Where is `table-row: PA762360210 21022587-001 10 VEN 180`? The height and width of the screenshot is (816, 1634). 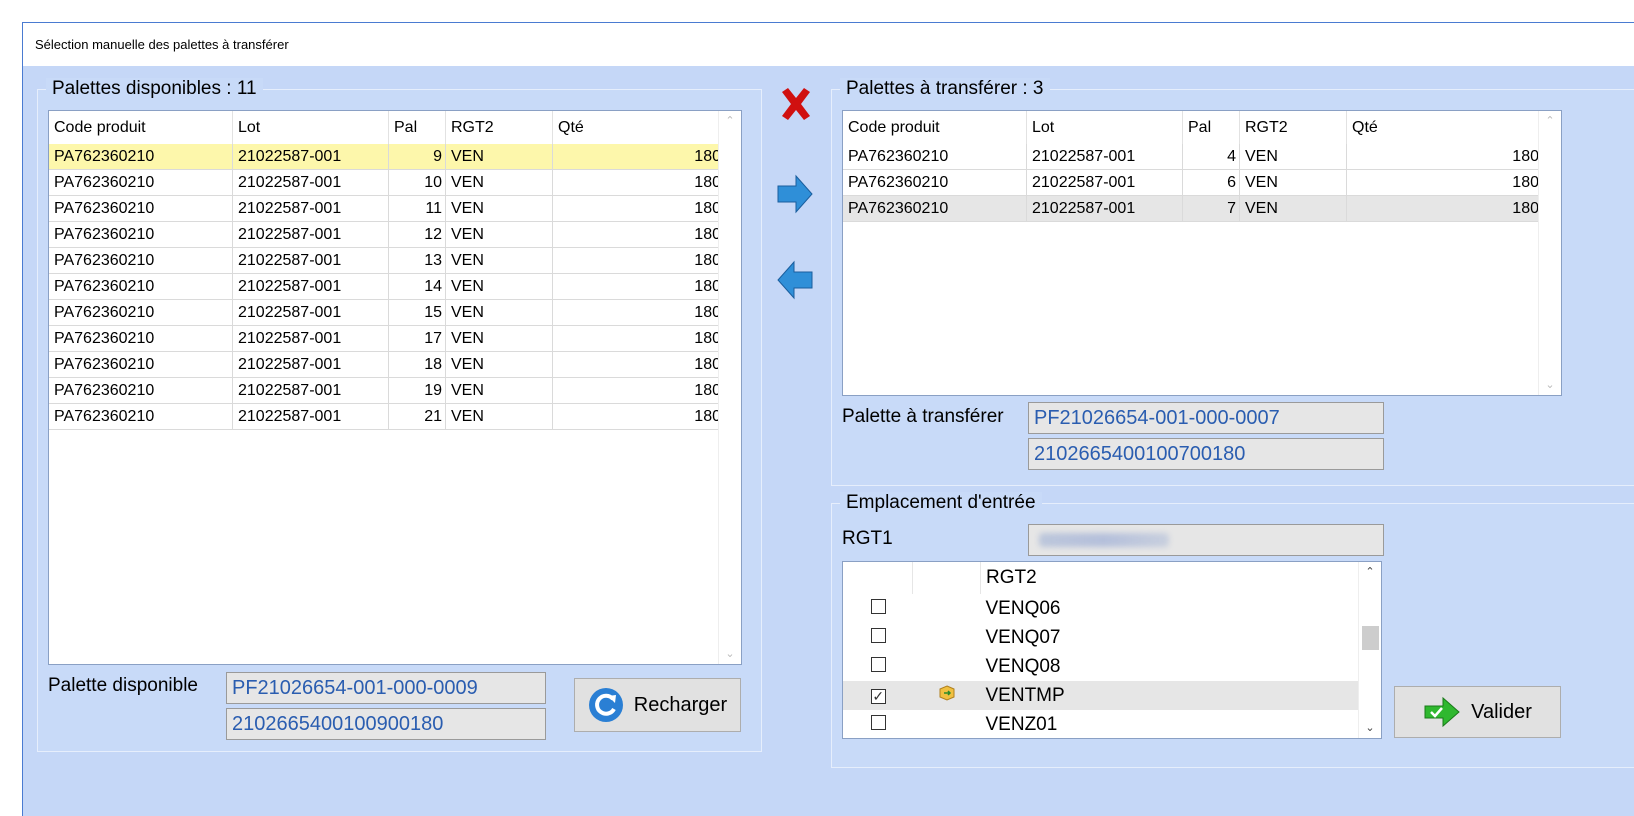
table-row: PA762360210 21022587-001 10 VEN 180 is located at coordinates (387, 182).